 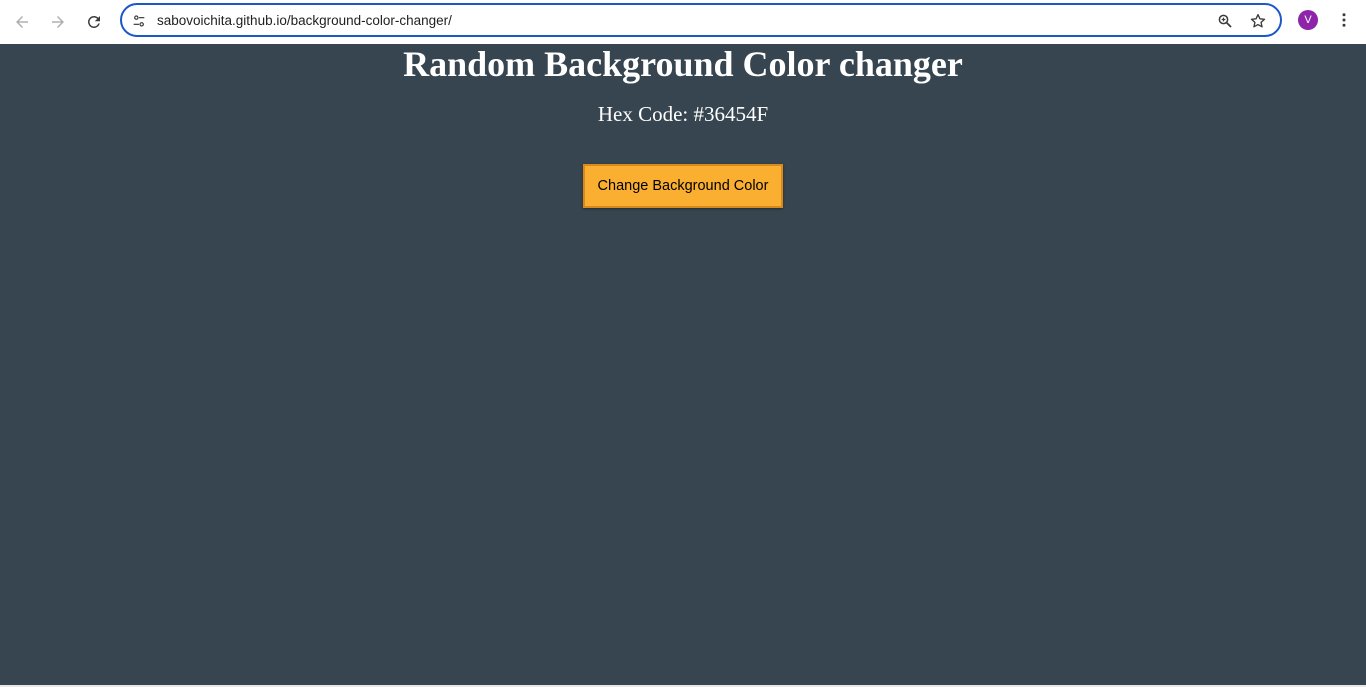 I want to click on star-icon, so click(x=1258, y=21).